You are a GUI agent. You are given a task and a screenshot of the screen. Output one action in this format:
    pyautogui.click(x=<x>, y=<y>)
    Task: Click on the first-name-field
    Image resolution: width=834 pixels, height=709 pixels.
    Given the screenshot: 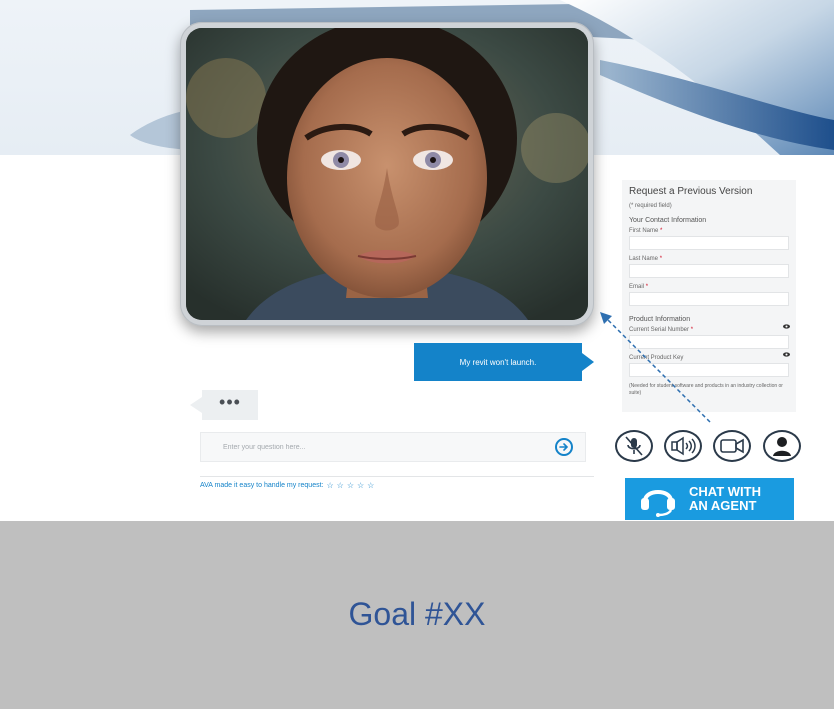 What is the action you would take?
    pyautogui.click(x=709, y=243)
    